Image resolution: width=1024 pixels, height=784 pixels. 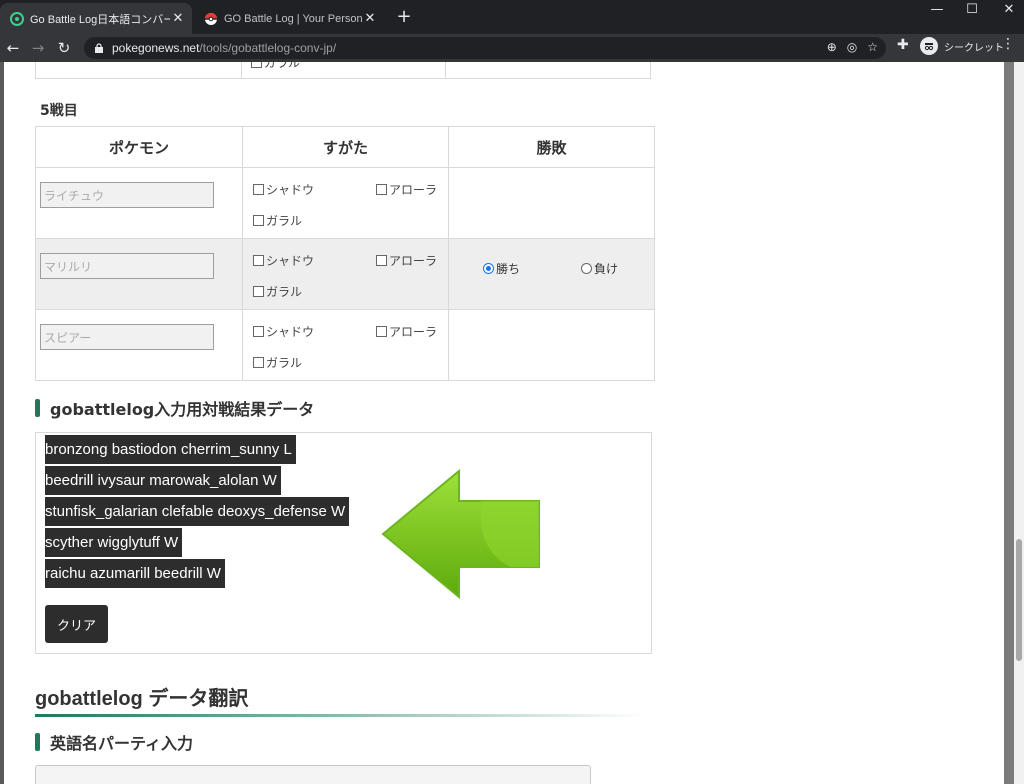 I want to click on lock-icon, so click(x=99, y=48).